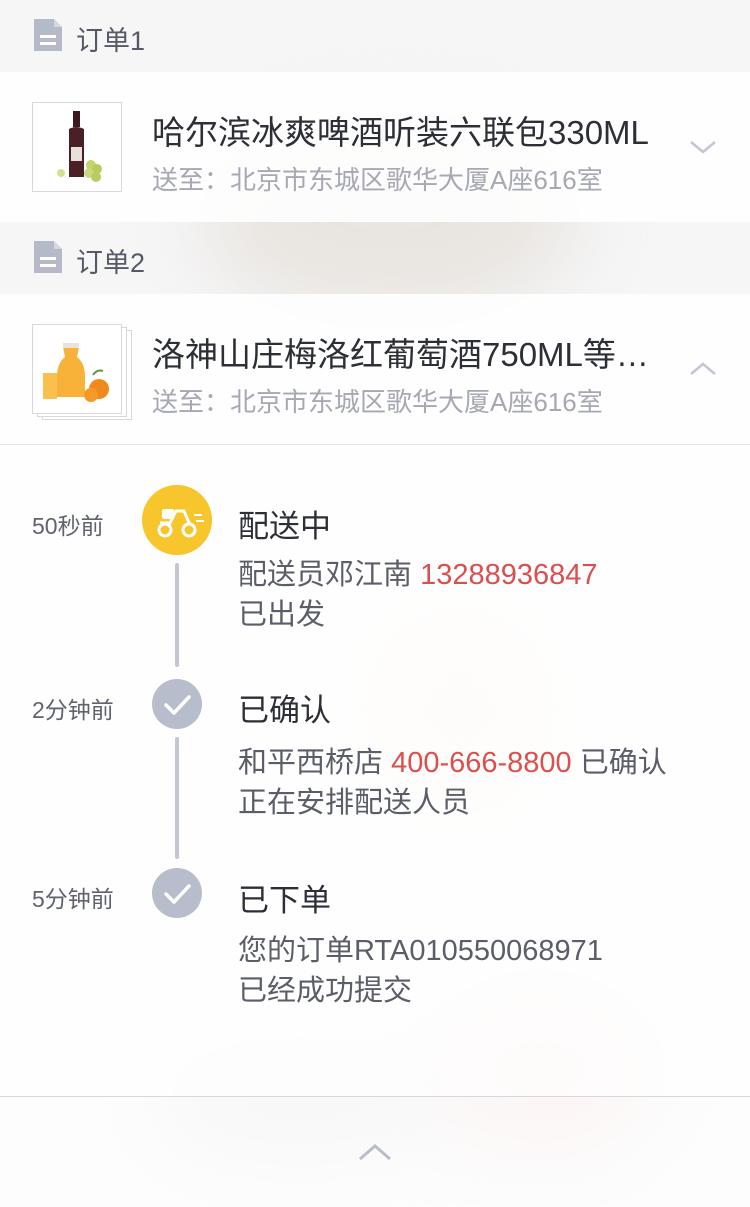 Image resolution: width=750 pixels, height=1207 pixels. I want to click on event-status: 已下单, so click(284, 900).